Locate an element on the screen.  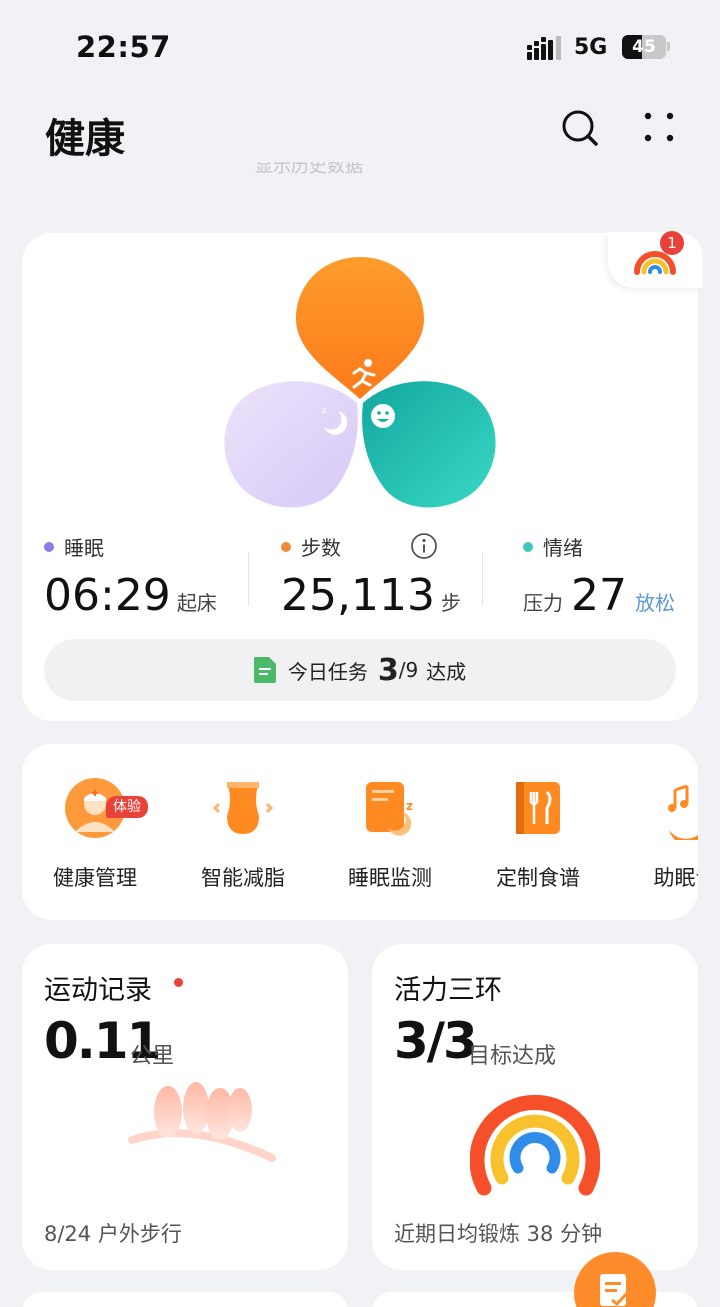
exercise-record-card: 运动记录 0.11 公里 8/24 户外步行 is located at coordinates (185, 1107).